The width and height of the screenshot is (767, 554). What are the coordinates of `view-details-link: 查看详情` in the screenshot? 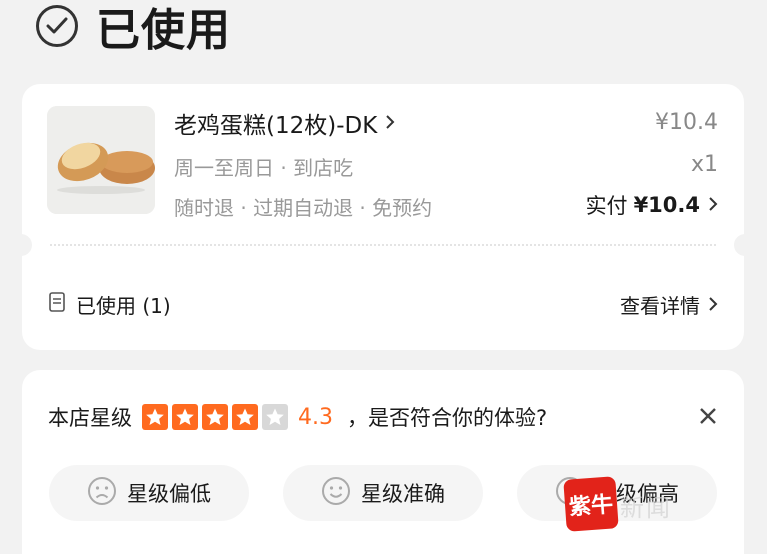 It's located at (669, 304).